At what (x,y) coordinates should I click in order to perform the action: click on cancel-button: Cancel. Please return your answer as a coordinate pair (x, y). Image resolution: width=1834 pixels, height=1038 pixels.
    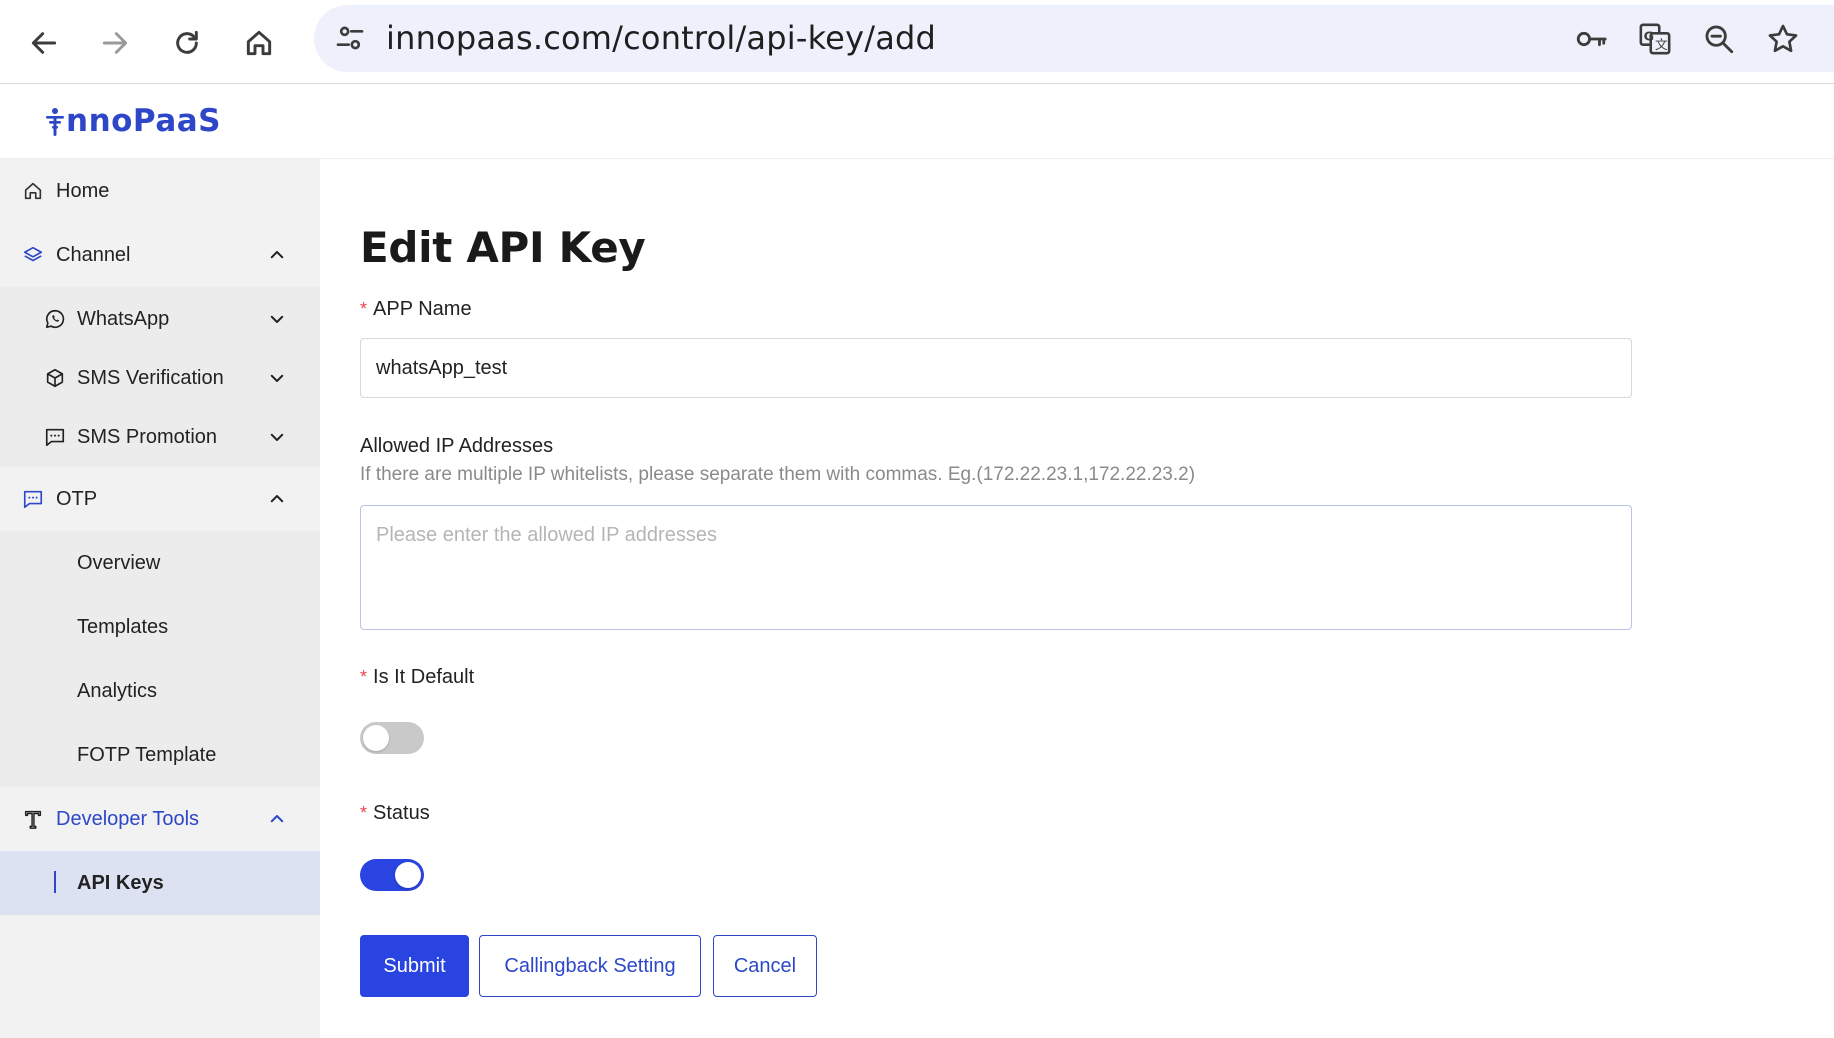
    Looking at the image, I should click on (765, 966).